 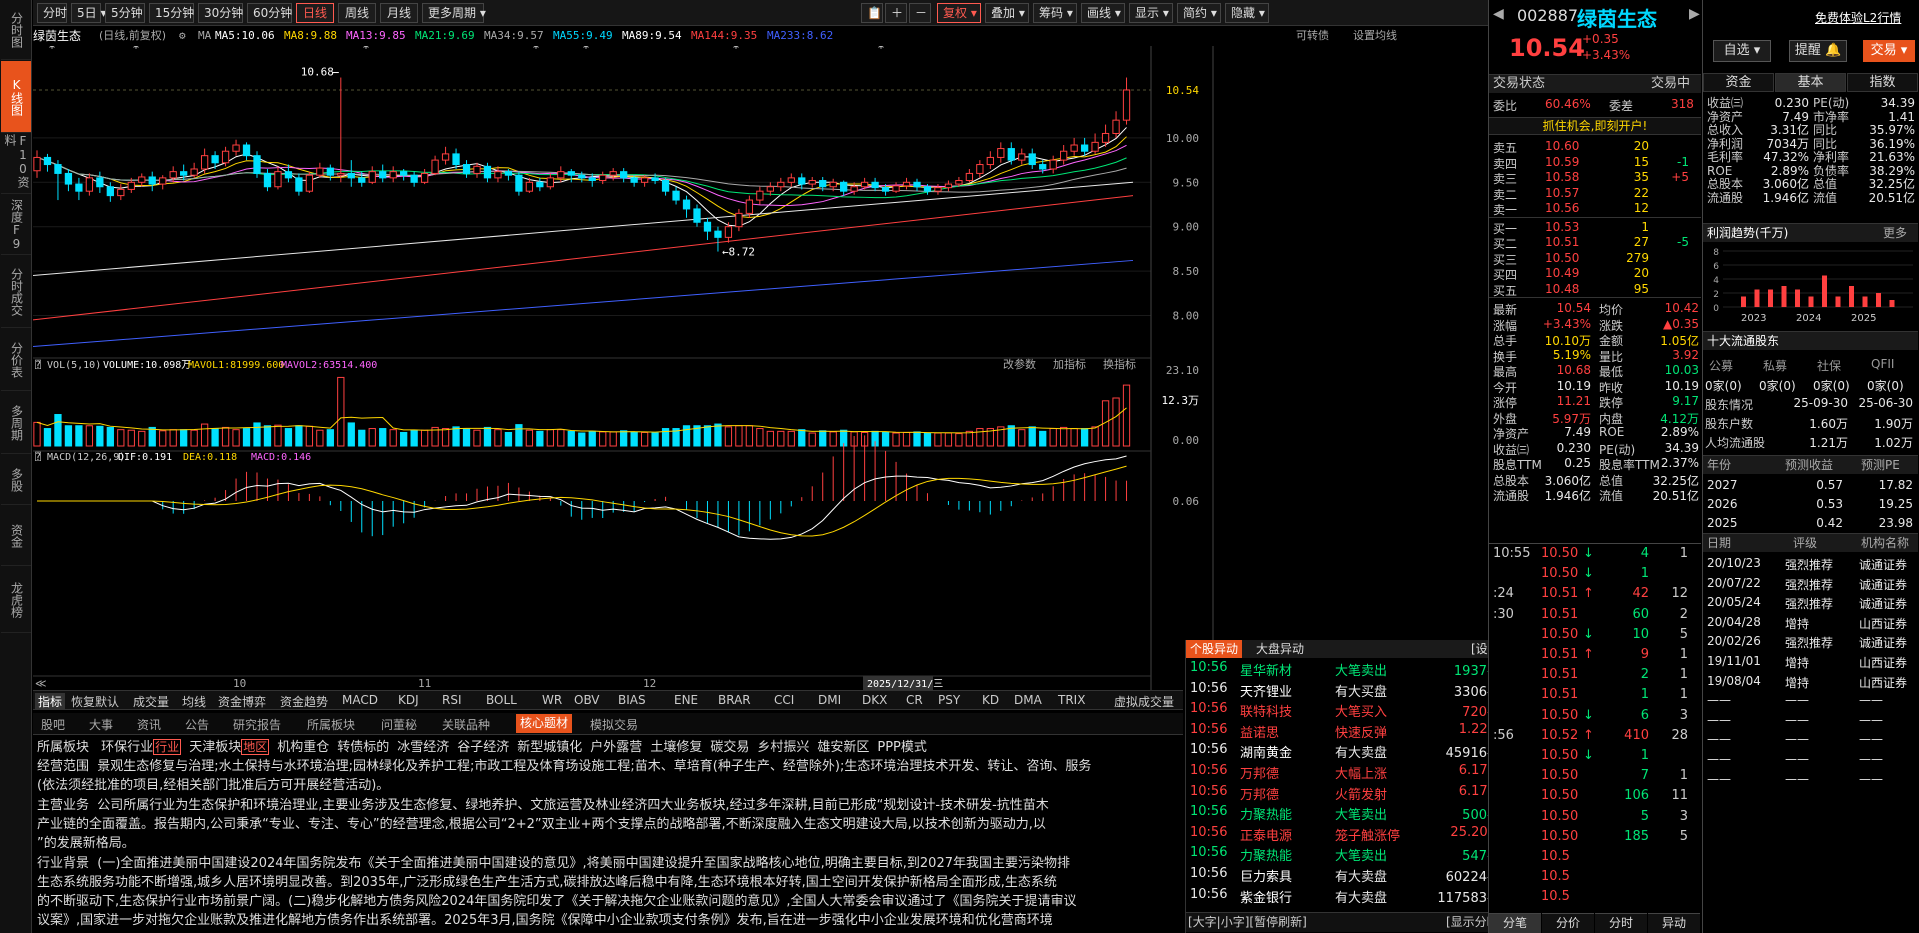 I want to click on tick-tab-2: 分时, so click(x=1621, y=923).